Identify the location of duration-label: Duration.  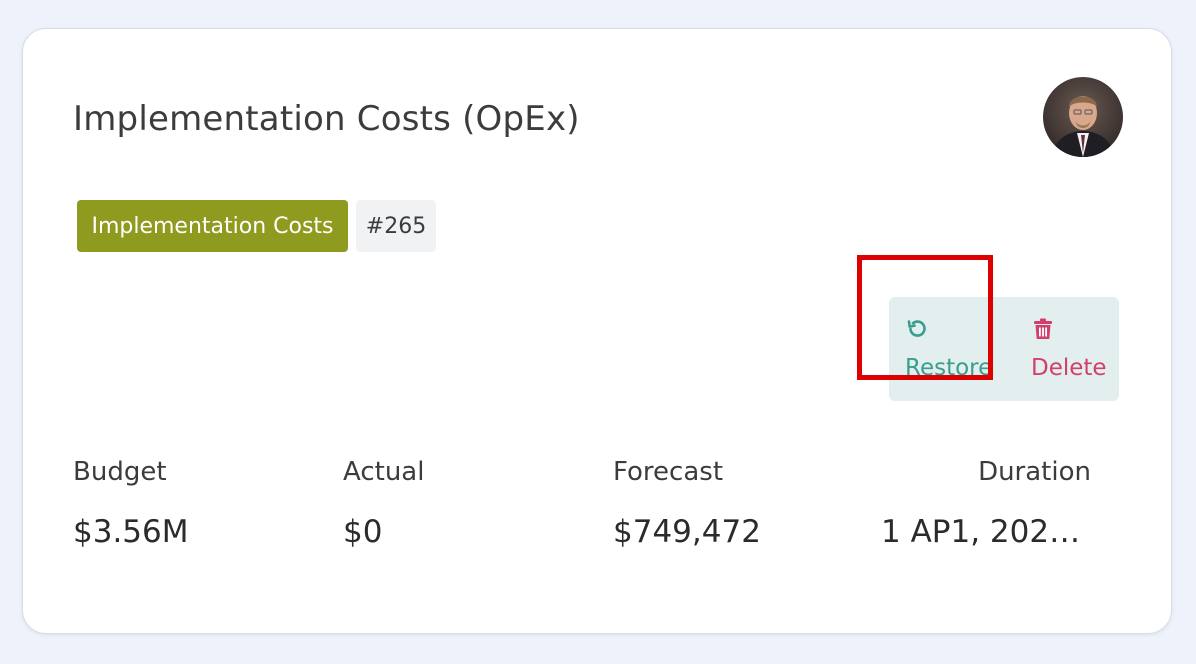
(1034, 472).